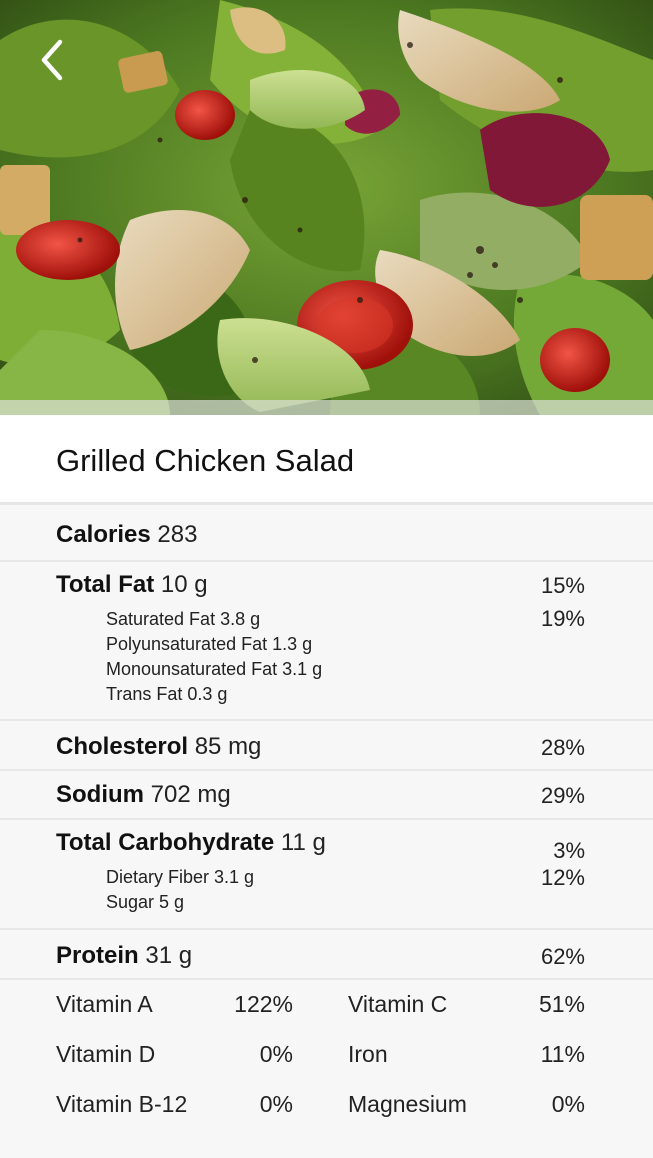 This screenshot has width=653, height=1158. I want to click on saturated-fat-pct: 19%, so click(562, 618).